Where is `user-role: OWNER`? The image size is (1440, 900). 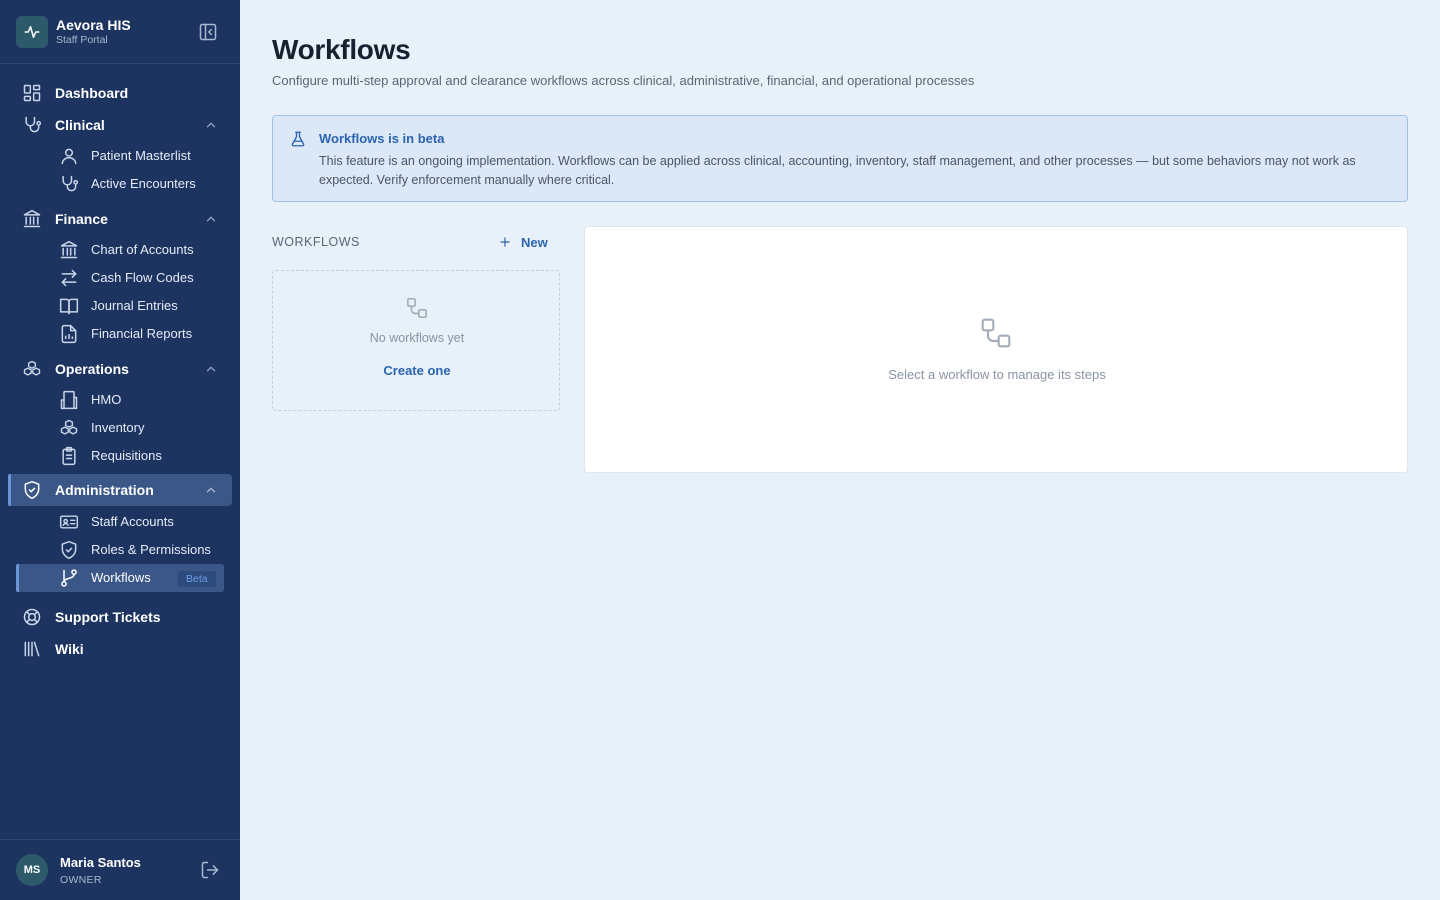 user-role: OWNER is located at coordinates (81, 880).